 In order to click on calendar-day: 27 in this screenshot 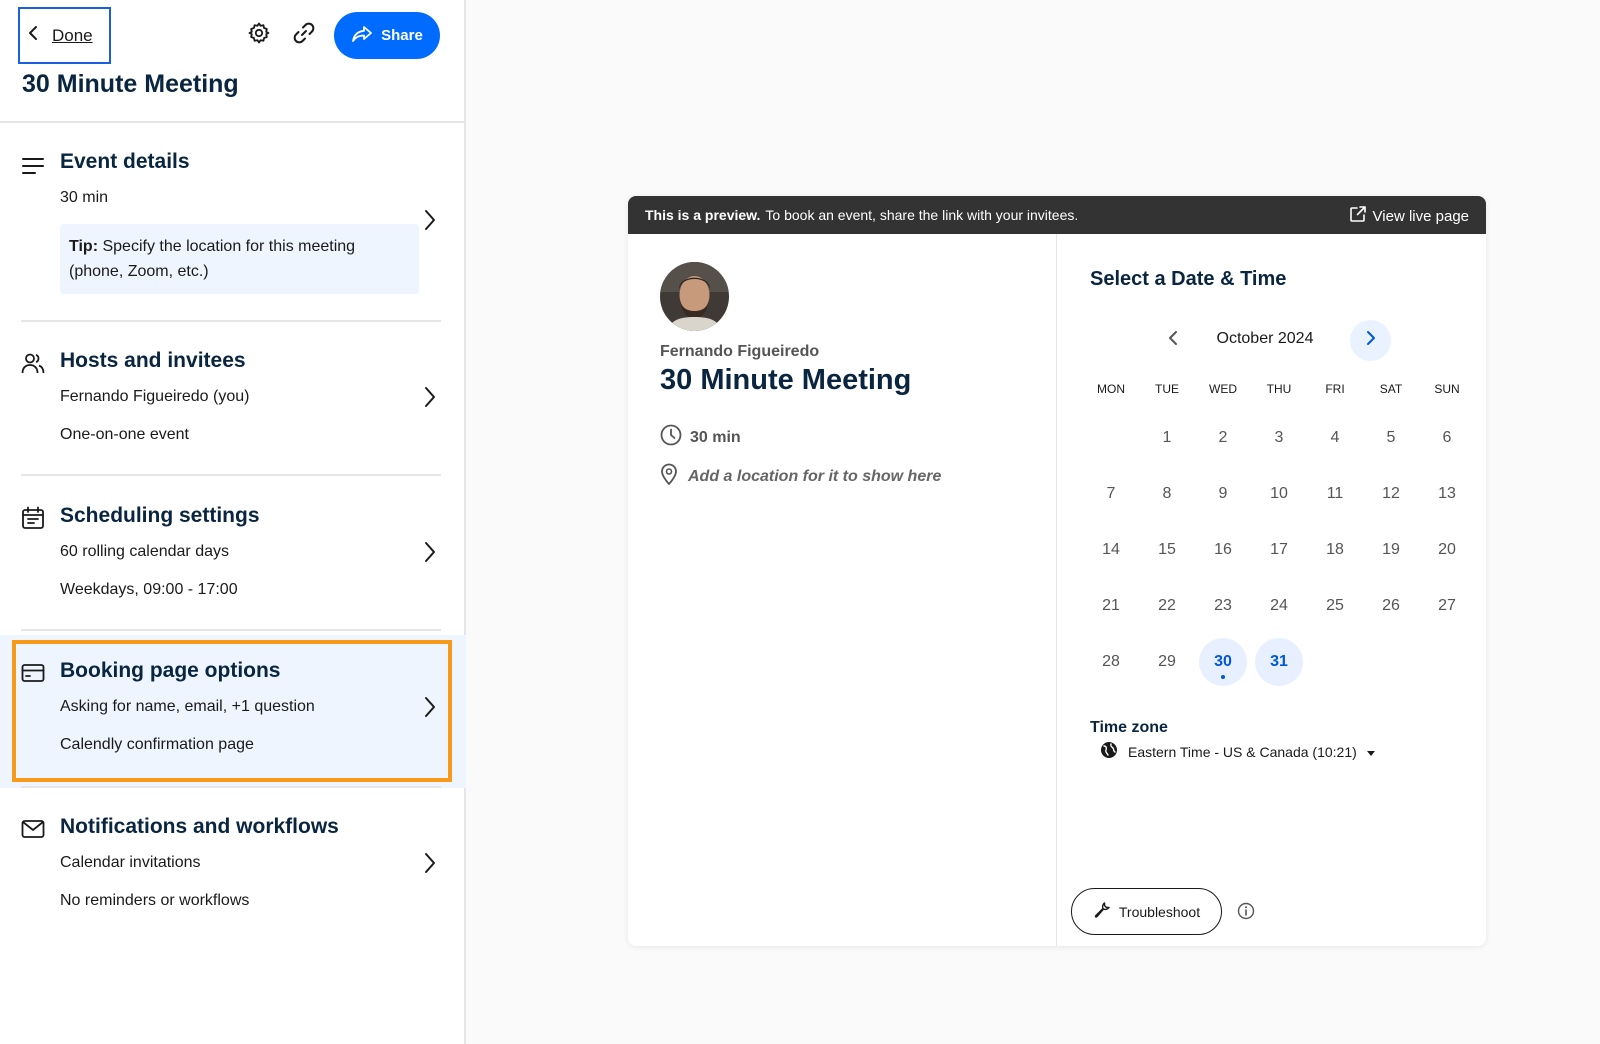, I will do `click(1447, 605)`.